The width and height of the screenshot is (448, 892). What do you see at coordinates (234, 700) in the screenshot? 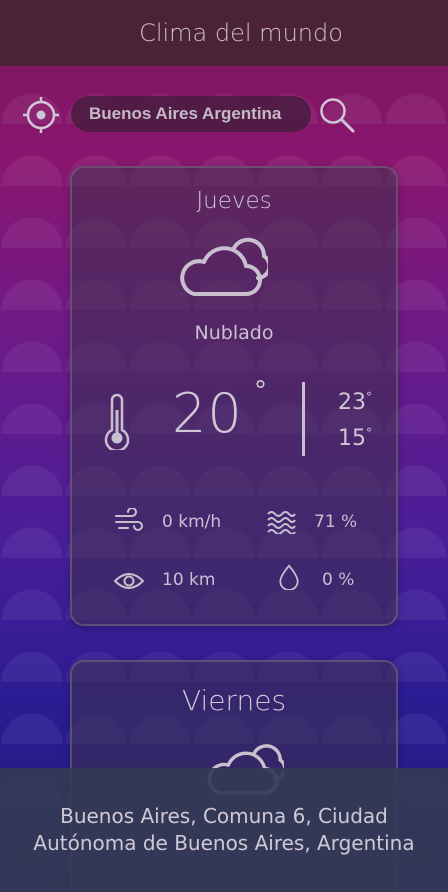
I see `day-label: Viernes` at bounding box center [234, 700].